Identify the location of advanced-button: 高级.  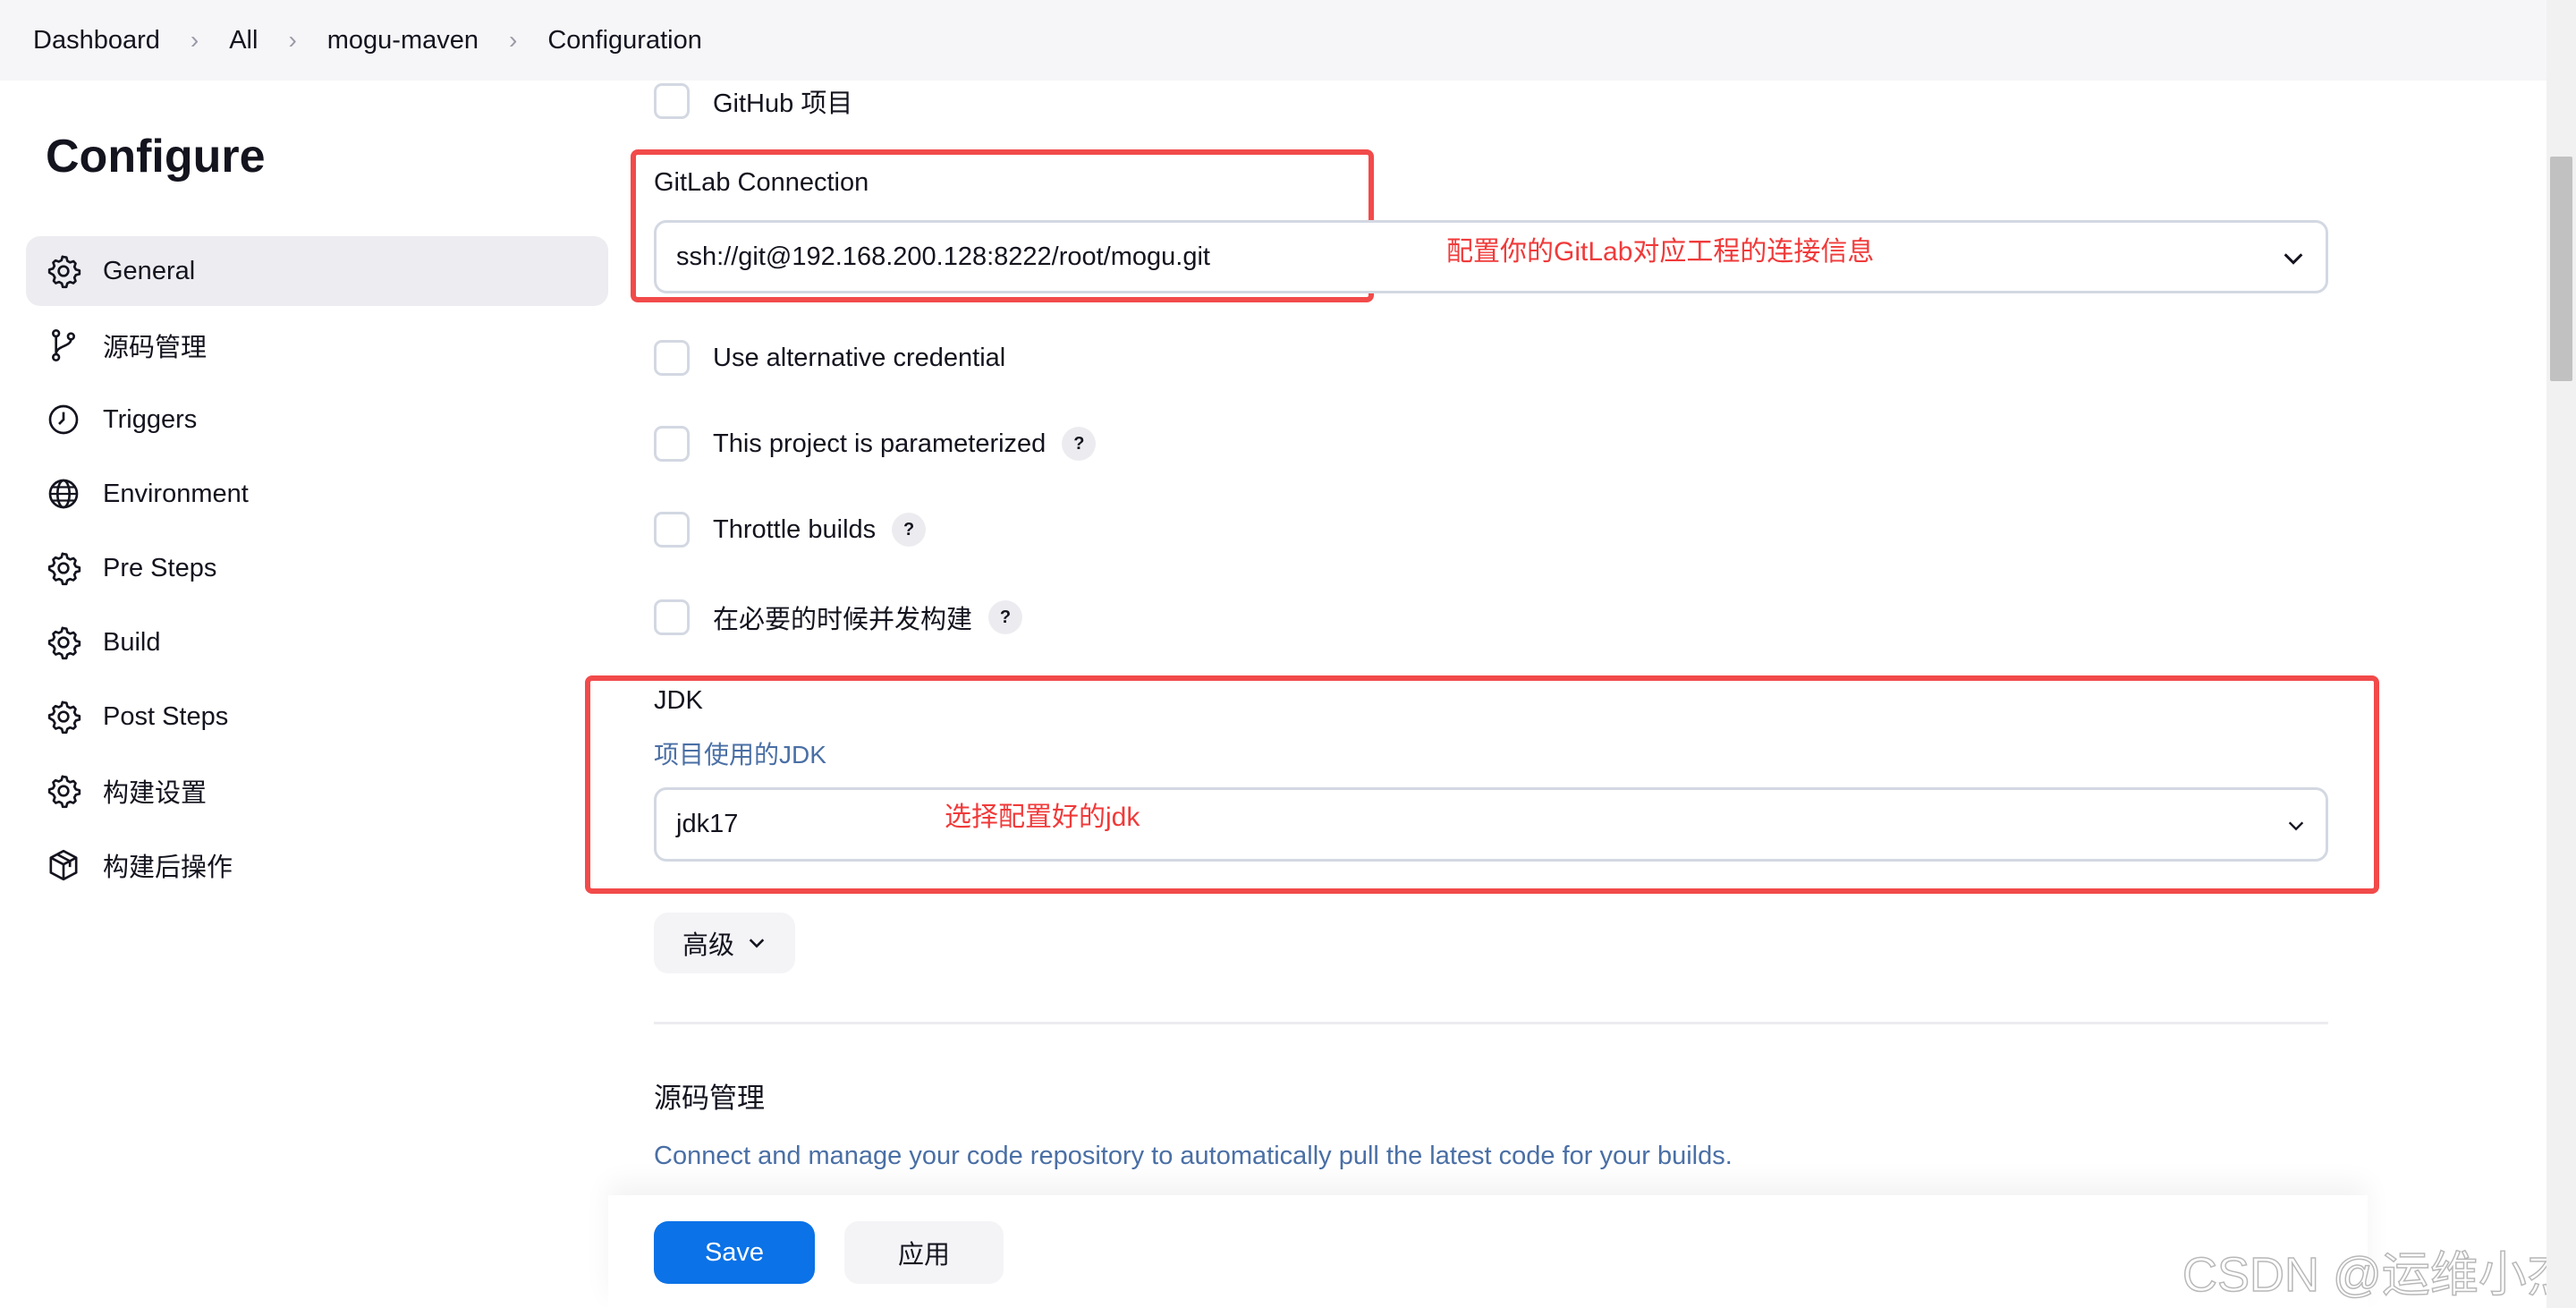
(724, 943).